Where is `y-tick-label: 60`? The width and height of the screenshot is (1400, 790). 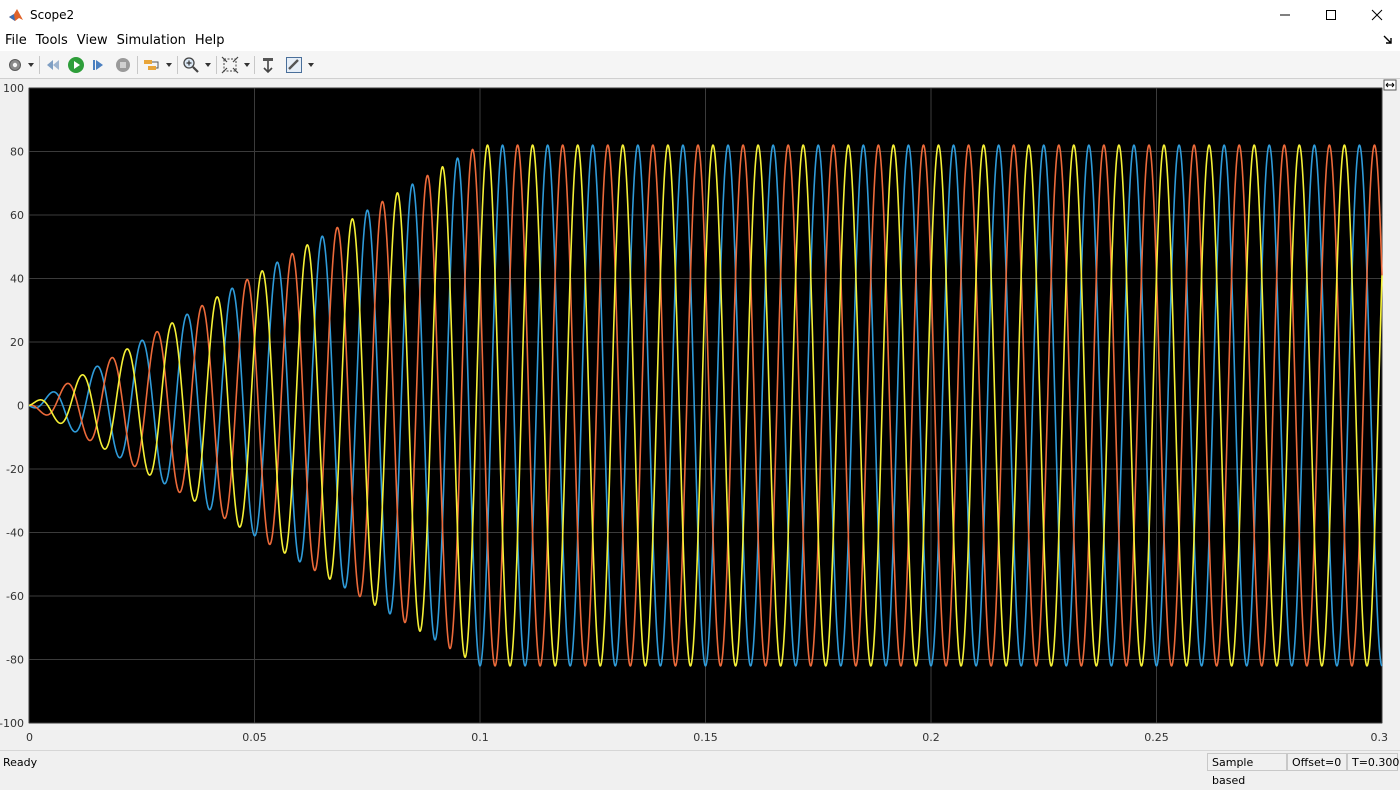
y-tick-label: 60 is located at coordinates (17, 215).